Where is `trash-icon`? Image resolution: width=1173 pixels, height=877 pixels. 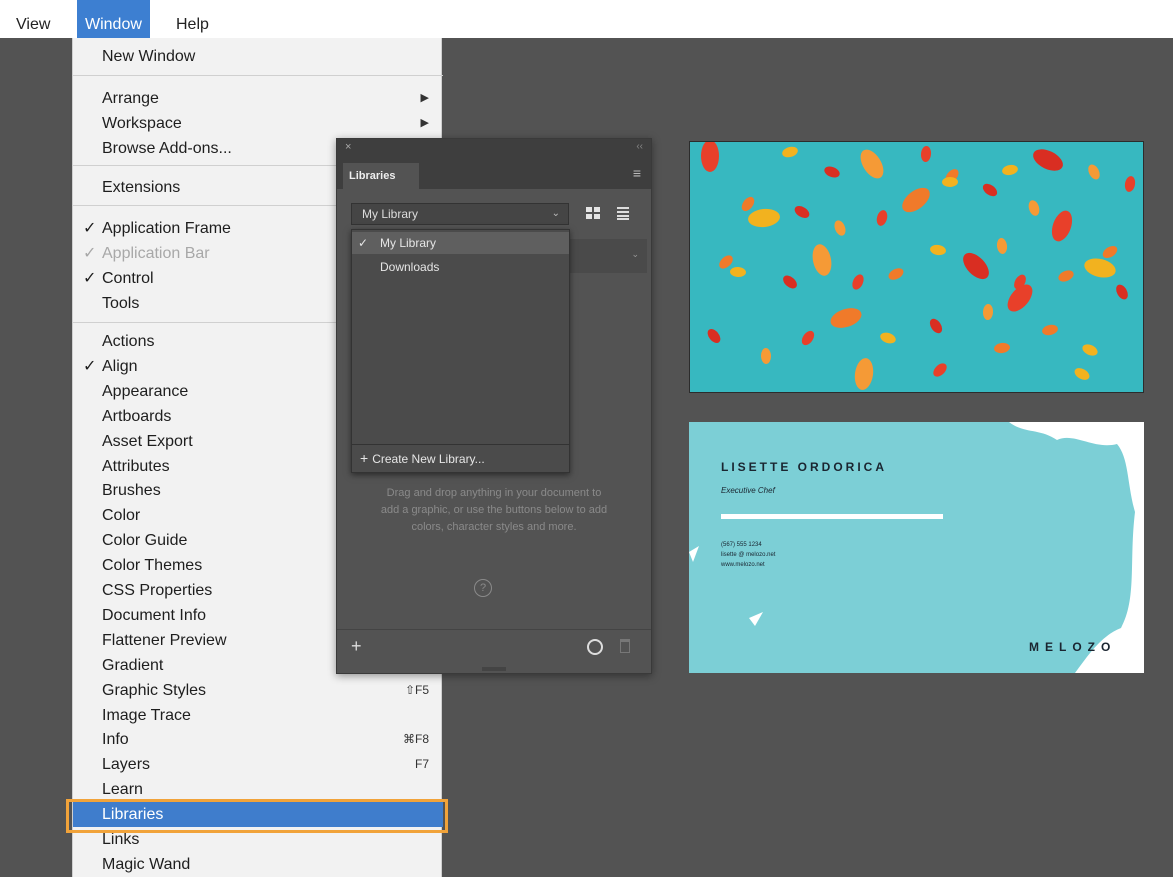 trash-icon is located at coordinates (625, 646).